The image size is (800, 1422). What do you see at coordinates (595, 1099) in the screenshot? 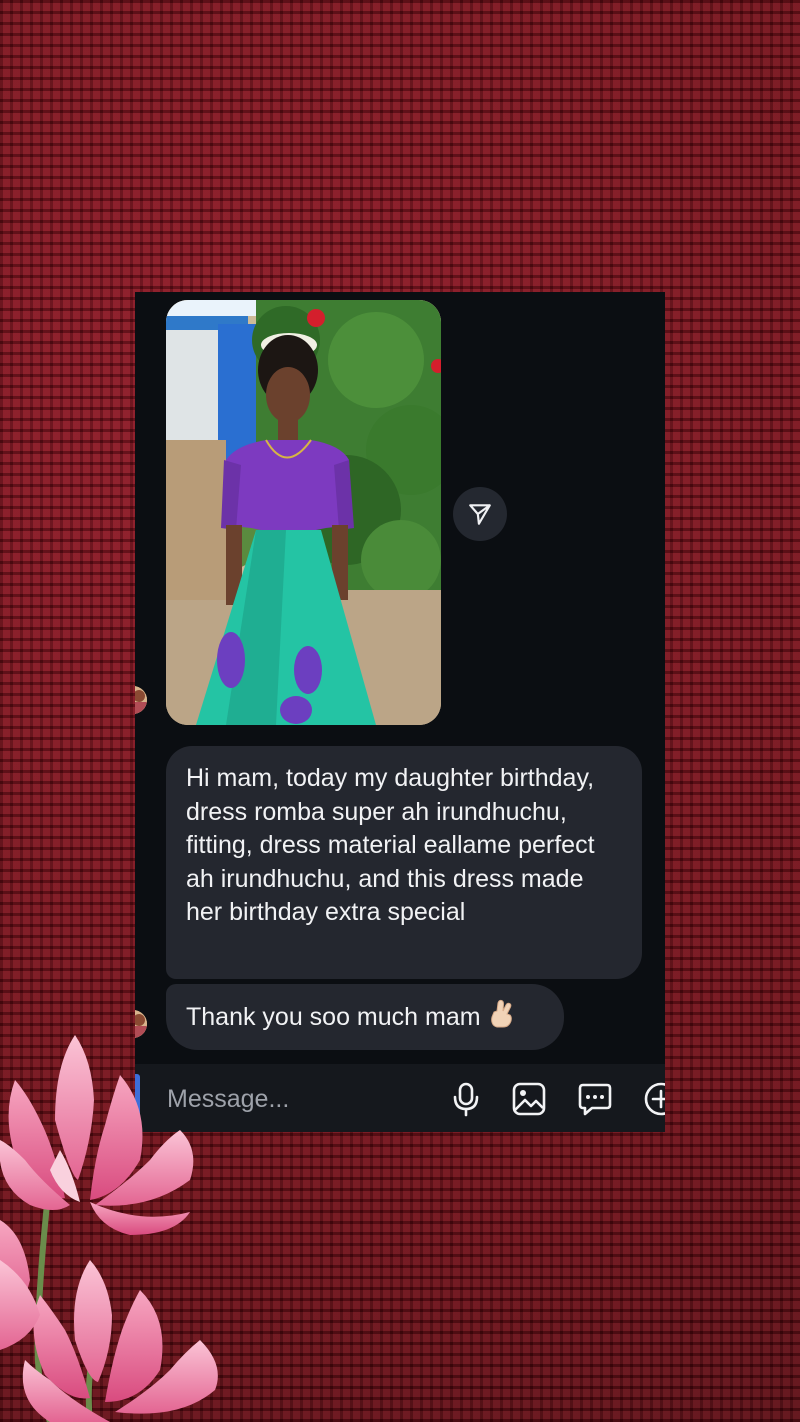
I see `sticker-icon` at bounding box center [595, 1099].